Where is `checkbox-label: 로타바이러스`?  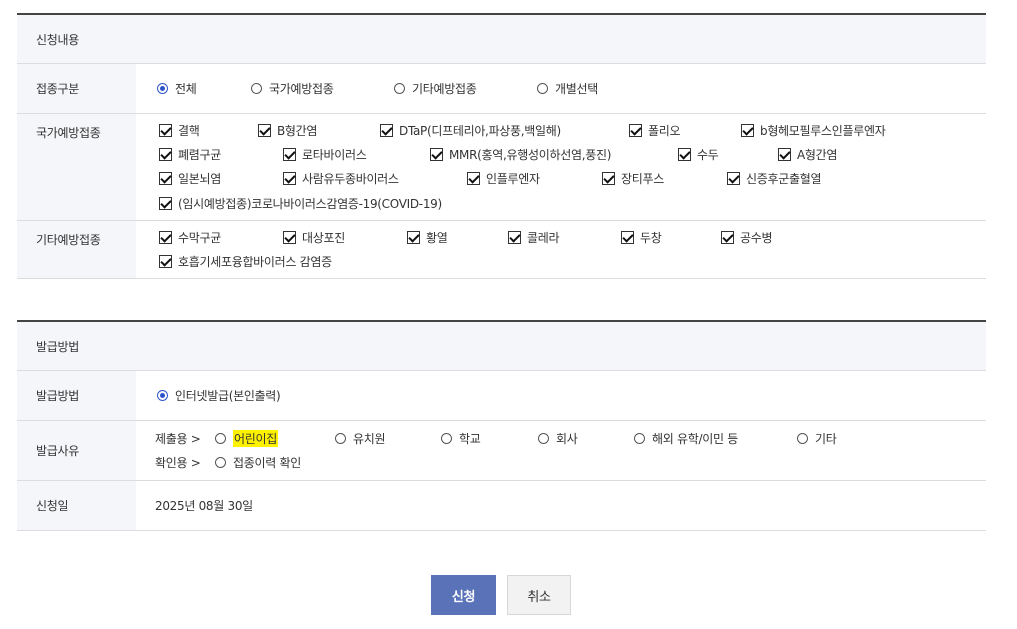 checkbox-label: 로타바이러스 is located at coordinates (334, 155).